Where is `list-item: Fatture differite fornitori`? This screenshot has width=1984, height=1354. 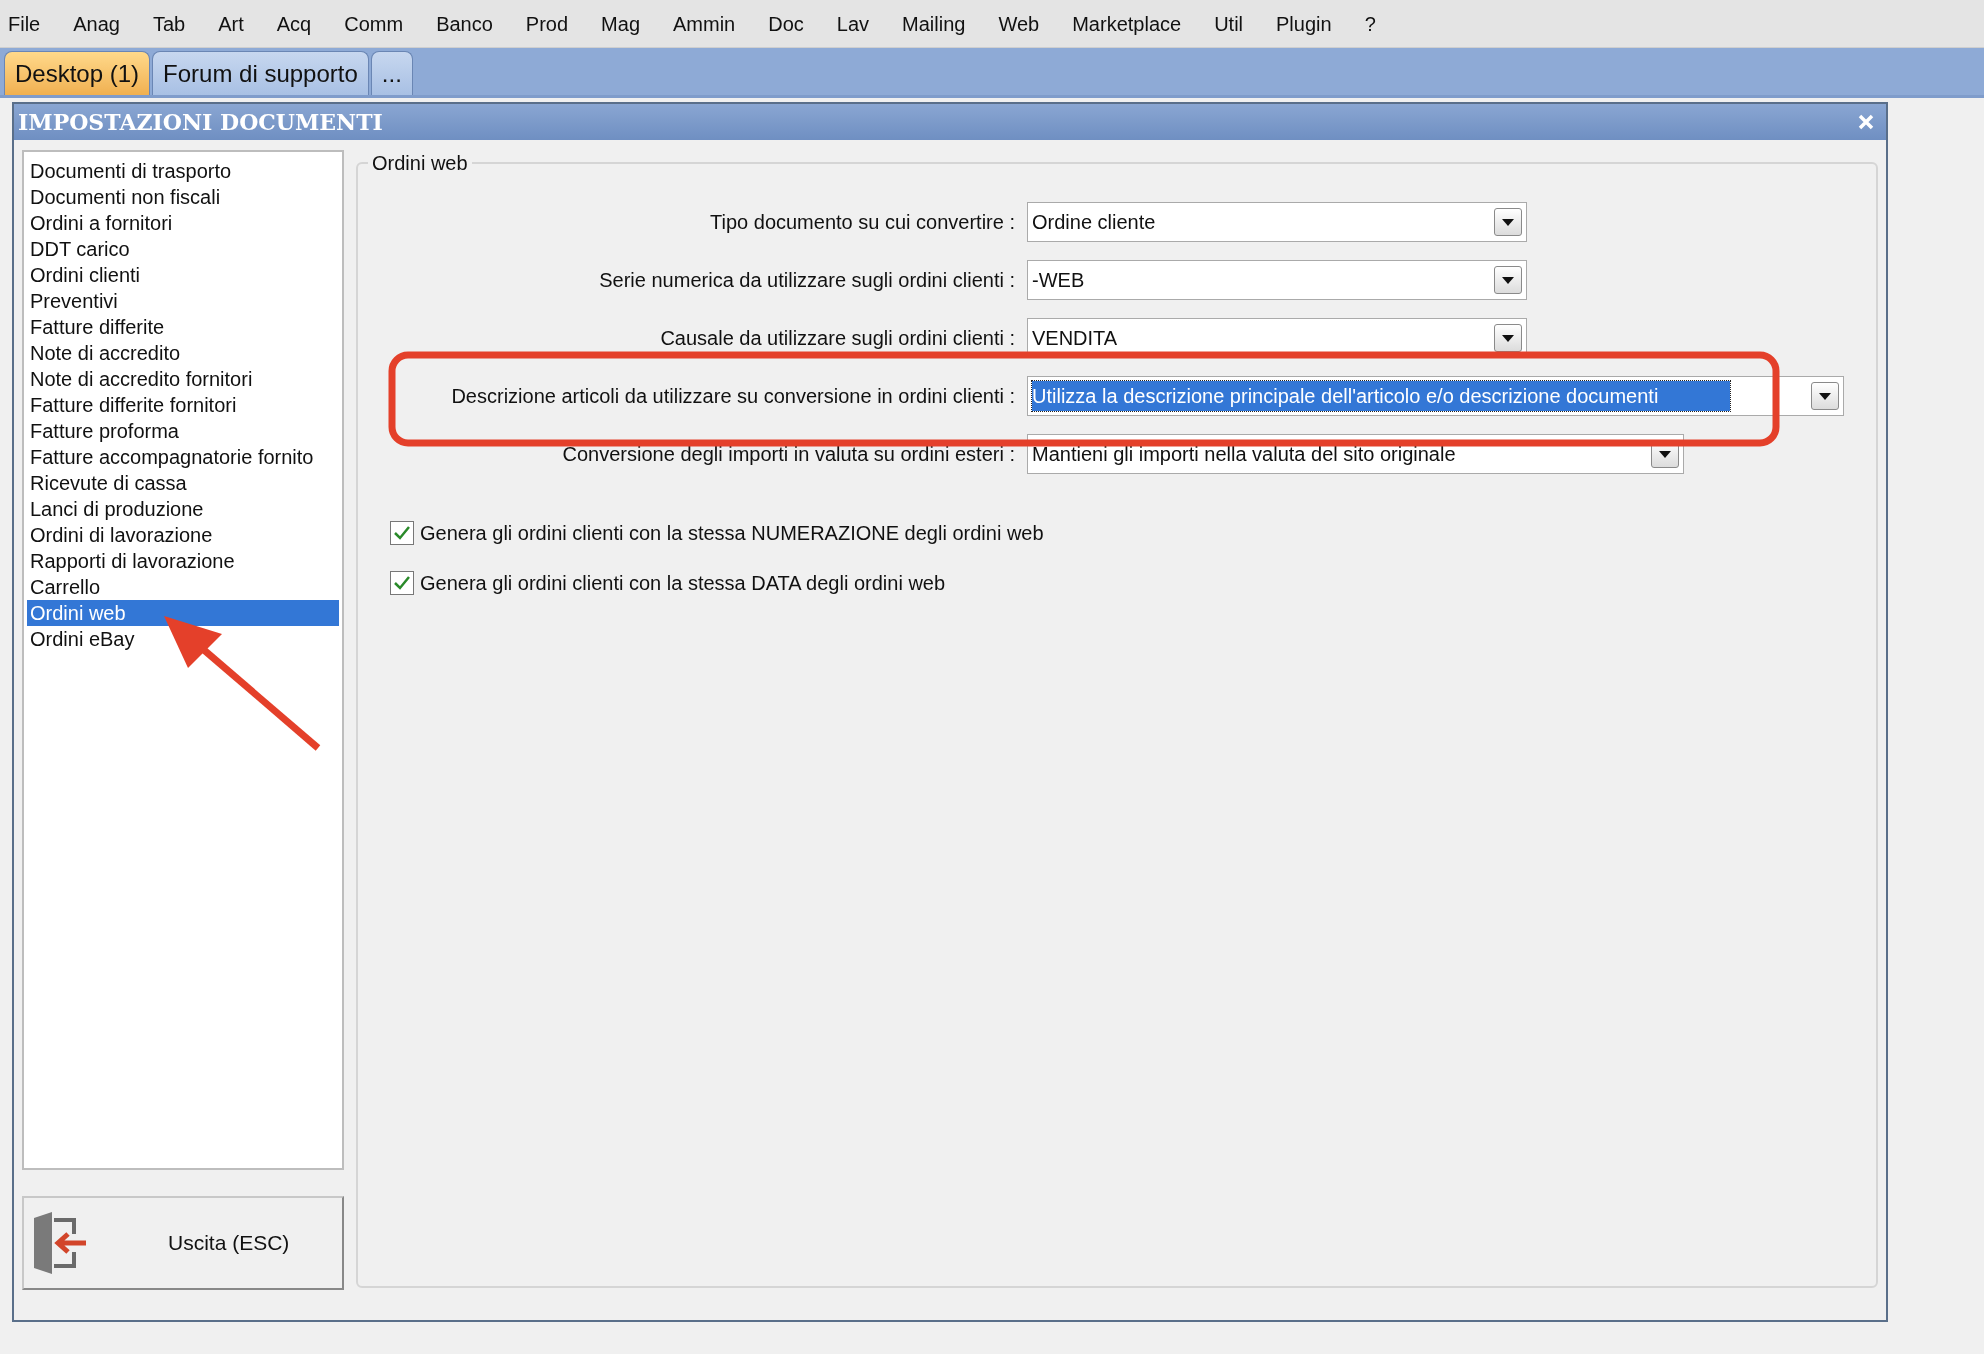
list-item: Fatture differite fornitori is located at coordinates (183, 405).